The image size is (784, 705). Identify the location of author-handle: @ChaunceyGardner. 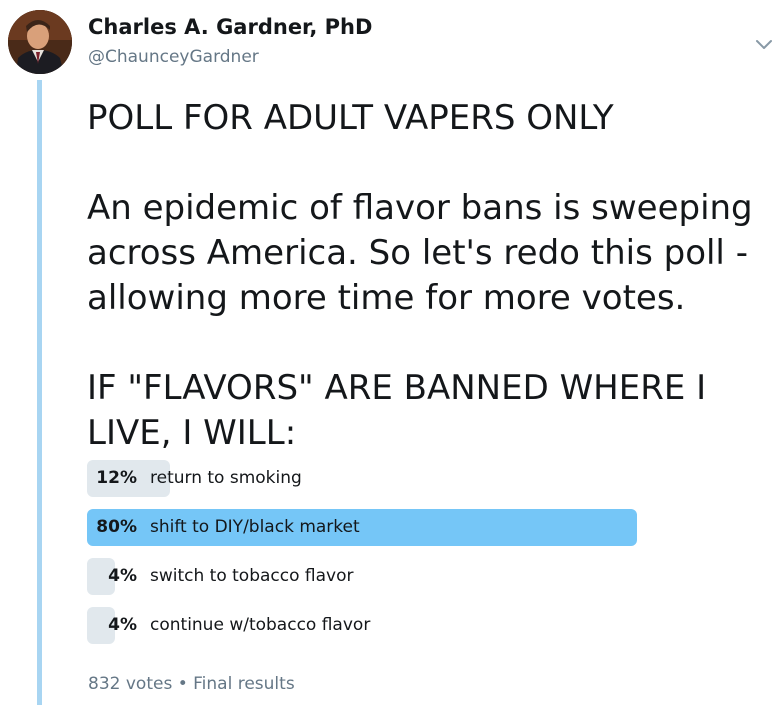
(173, 57).